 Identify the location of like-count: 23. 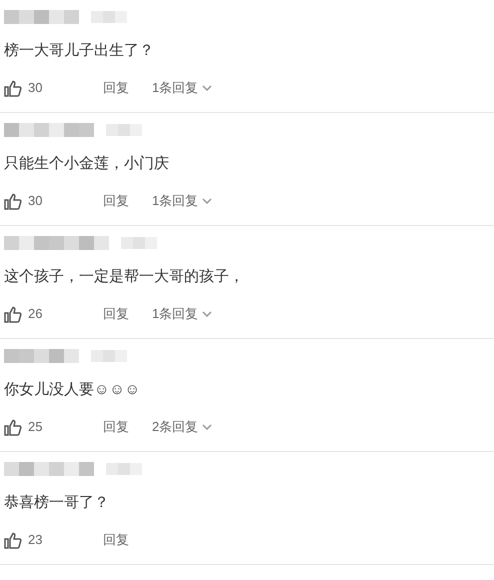
(36, 540).